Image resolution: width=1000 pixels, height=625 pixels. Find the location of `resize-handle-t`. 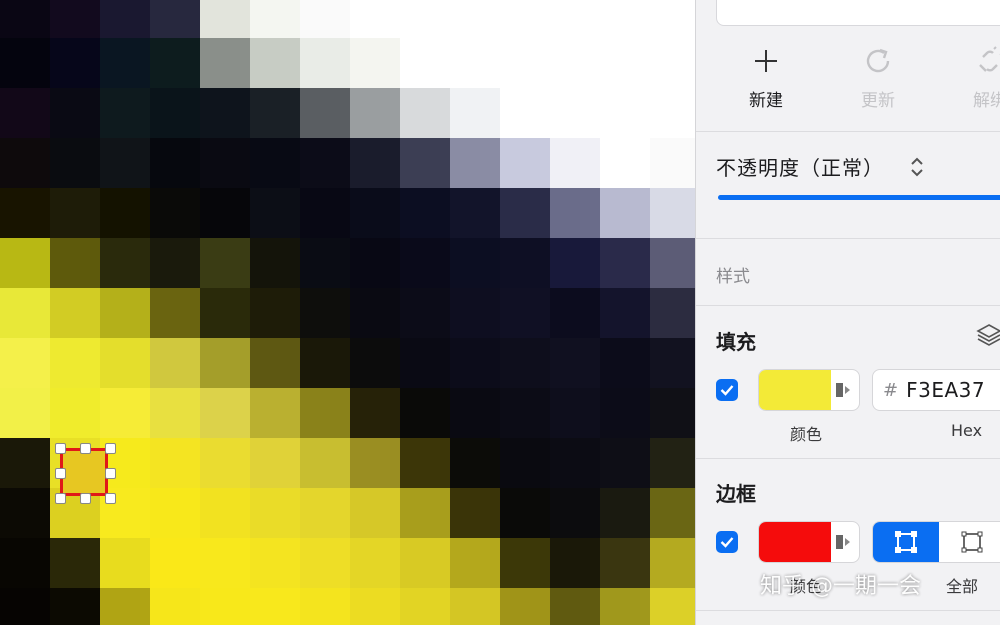

resize-handle-t is located at coordinates (85, 448).